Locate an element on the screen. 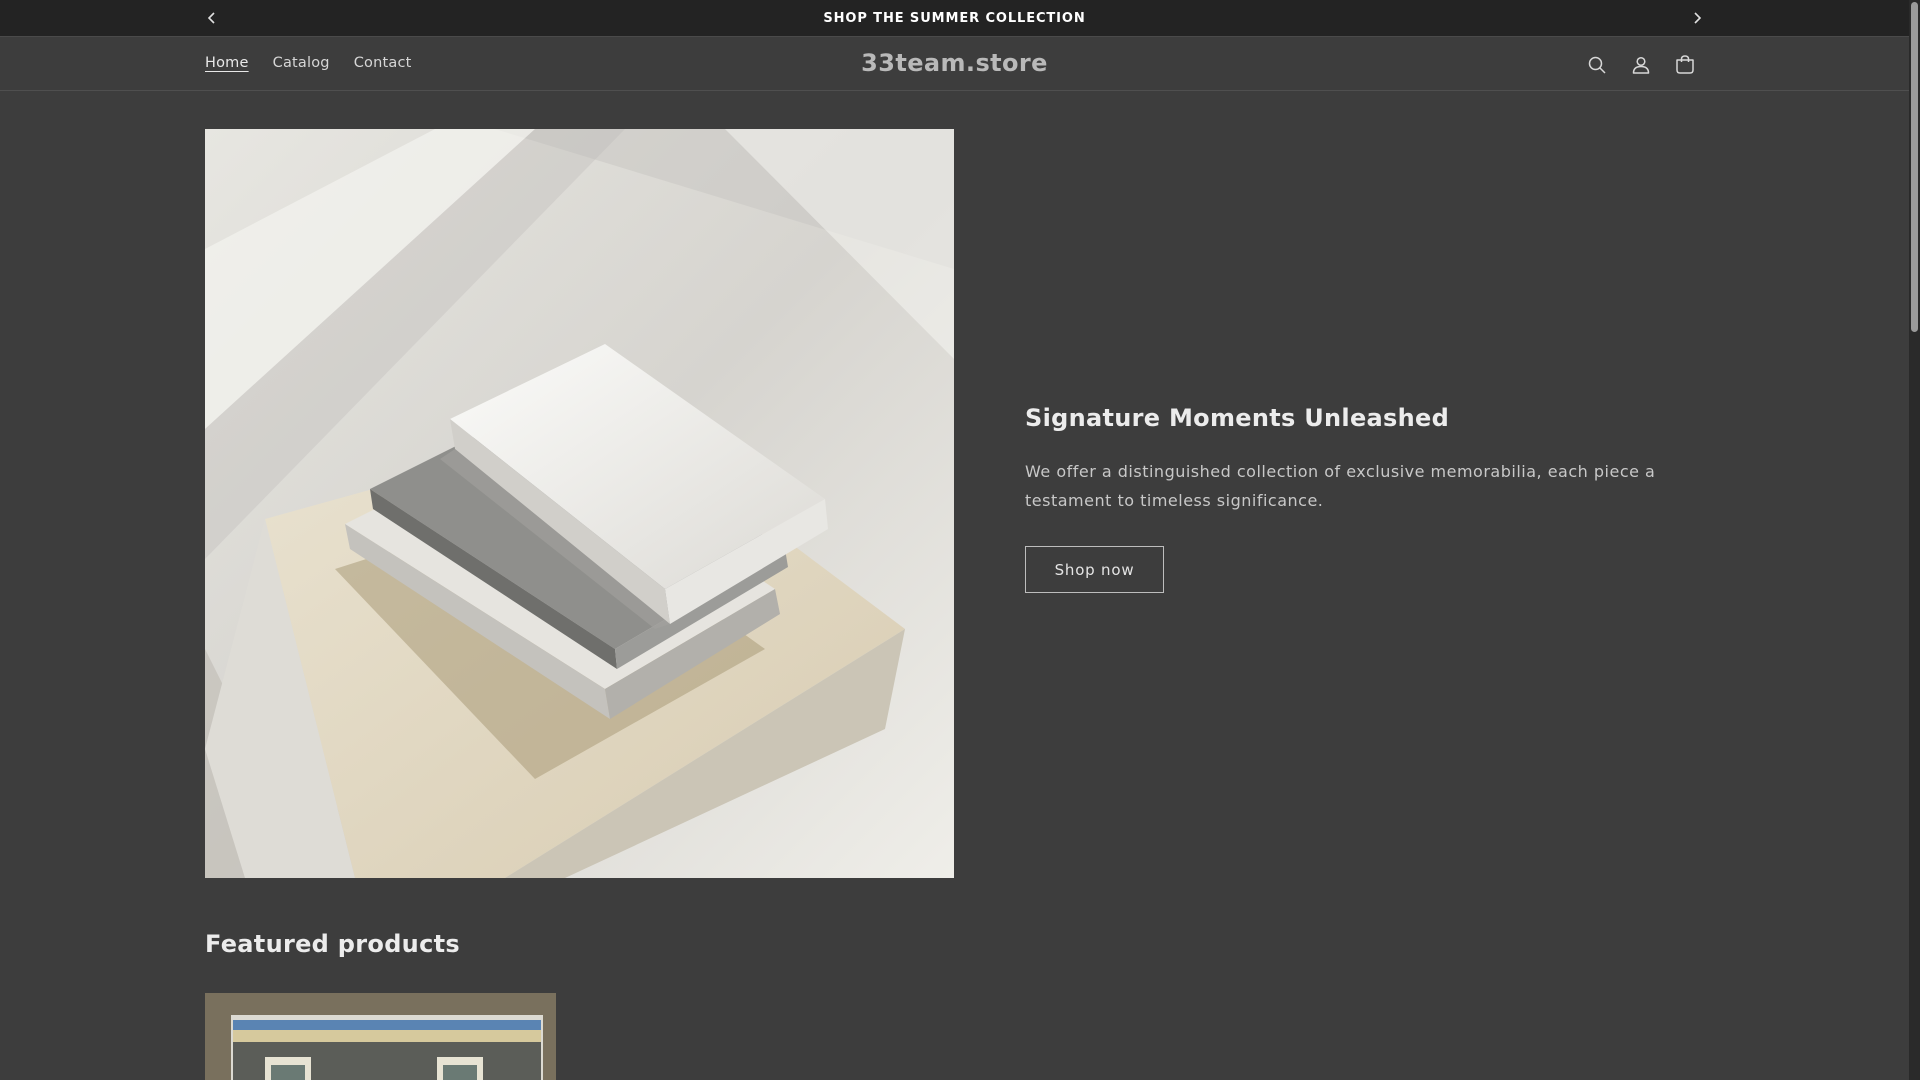 Image resolution: width=1920 pixels, height=1080 pixels. account-icon is located at coordinates (1641, 65).